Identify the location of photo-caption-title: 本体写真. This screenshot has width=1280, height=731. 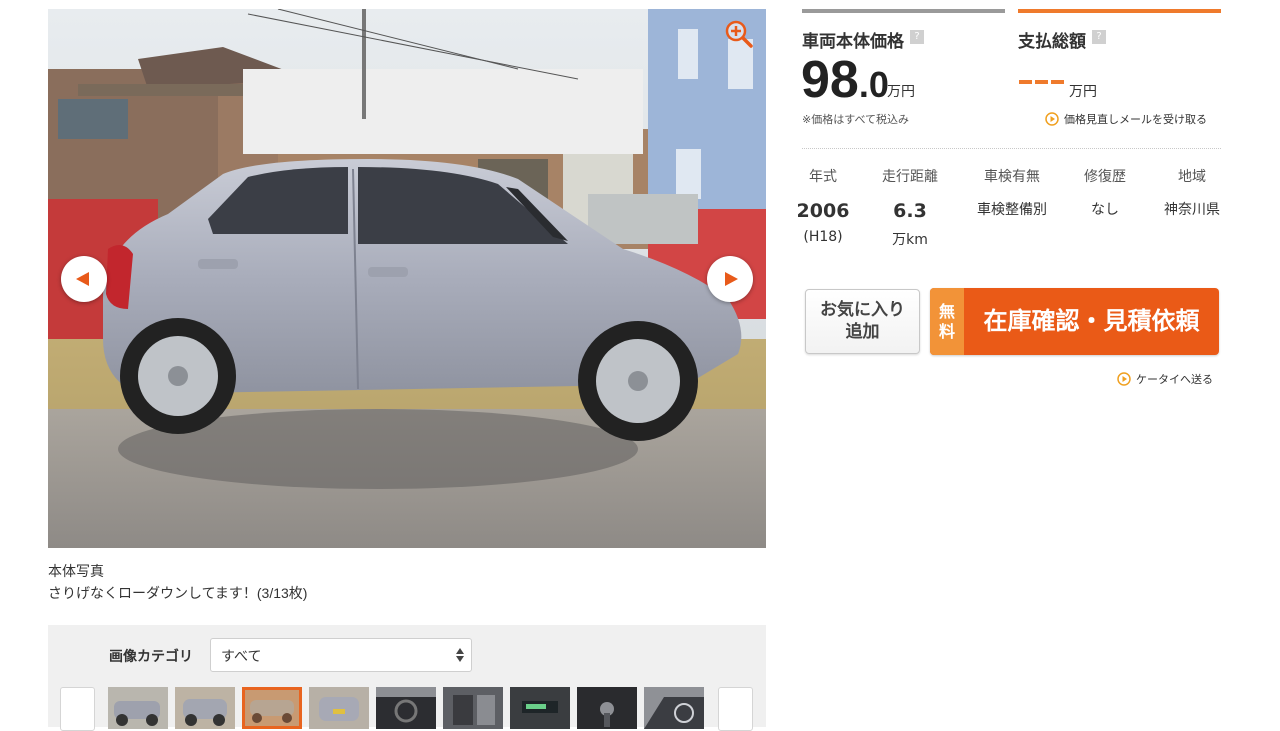
(76, 571).